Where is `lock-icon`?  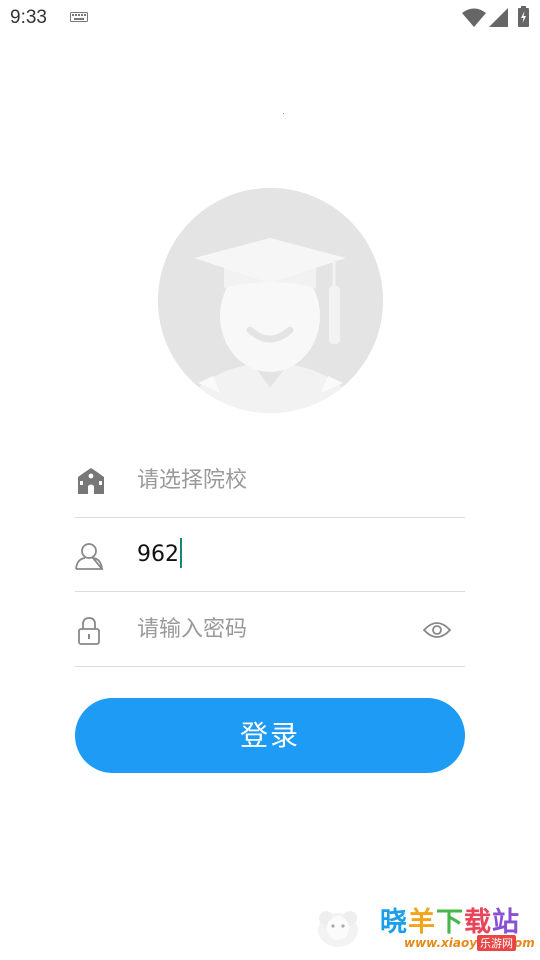
lock-icon is located at coordinates (89, 631).